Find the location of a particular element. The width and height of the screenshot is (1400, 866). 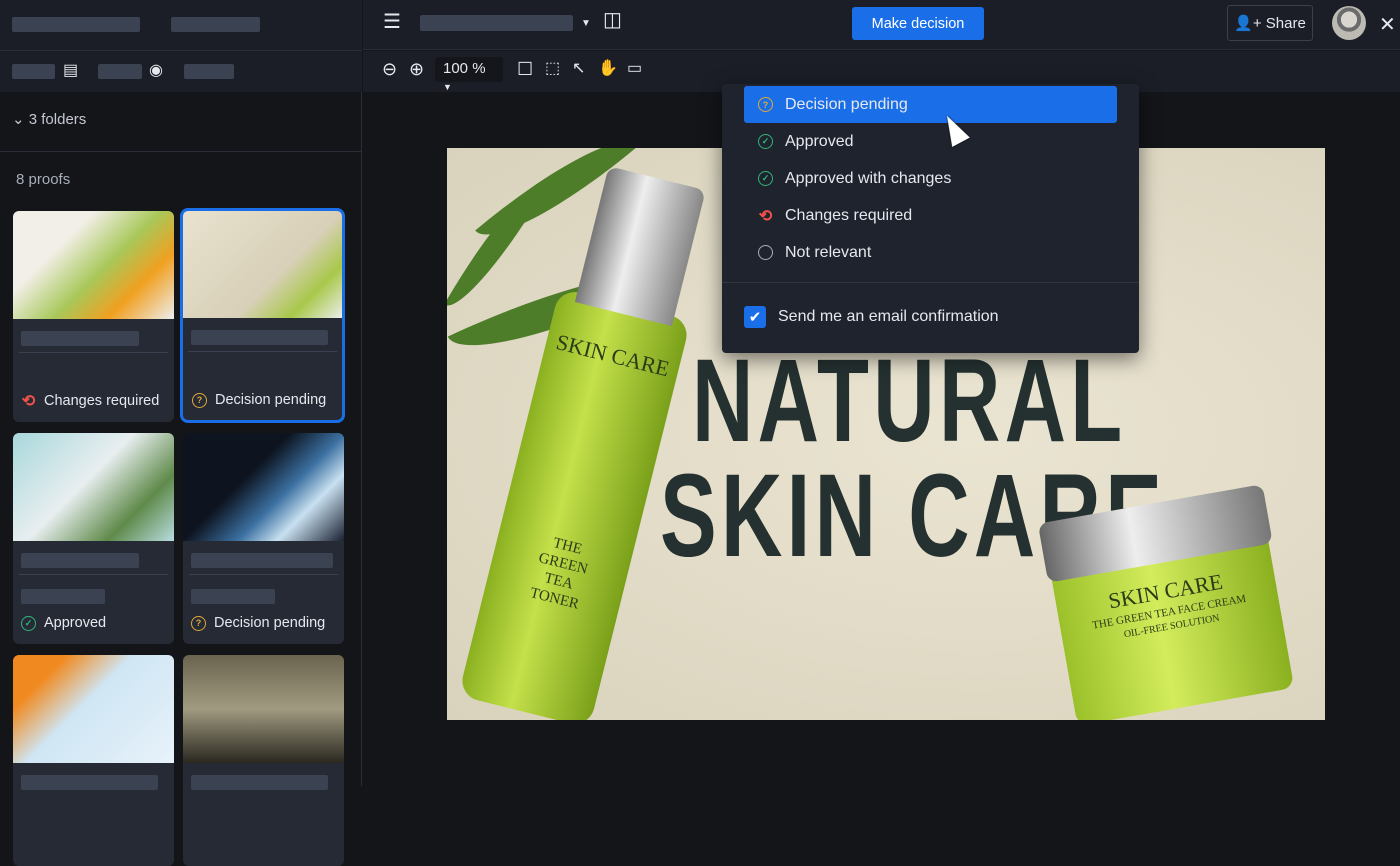

zoom-select: 100 % ▼ is located at coordinates (469, 74).